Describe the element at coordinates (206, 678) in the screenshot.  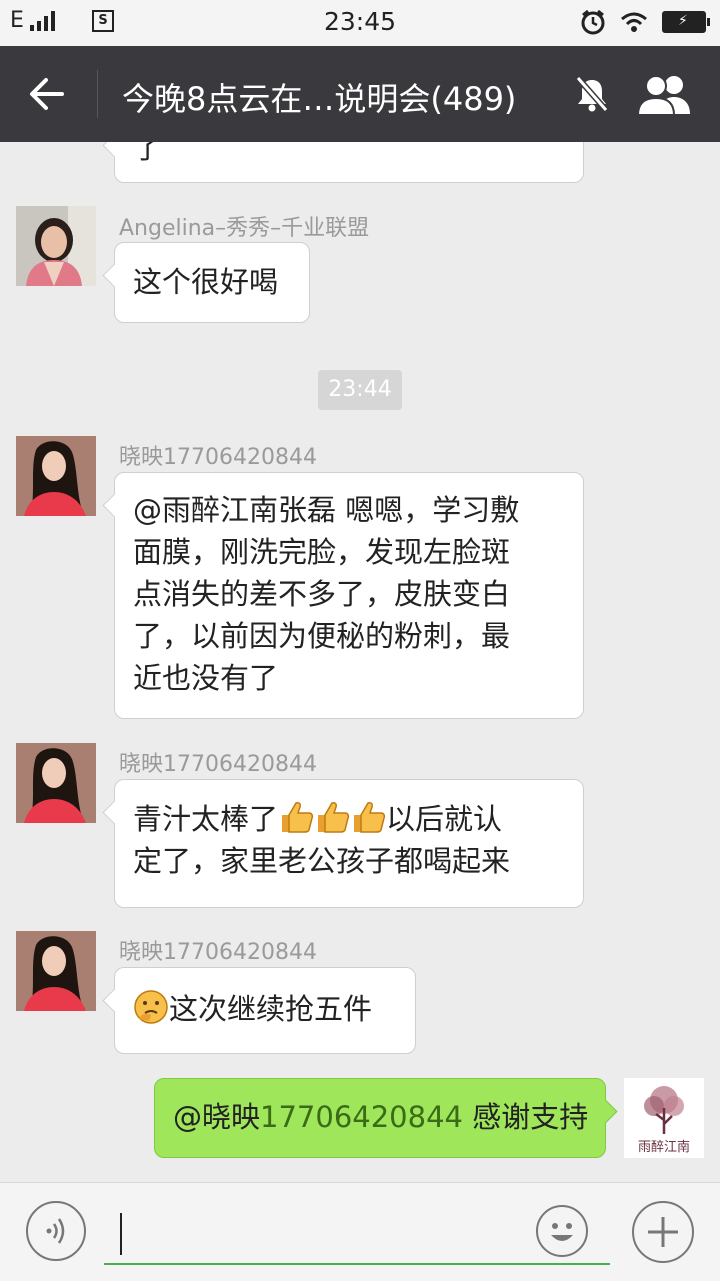
I see `message-line: 近也没有了` at that location.